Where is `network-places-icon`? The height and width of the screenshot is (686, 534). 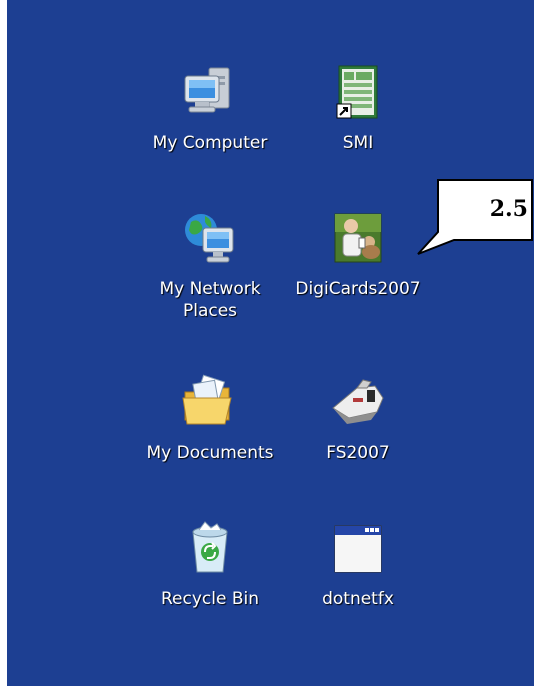
network-places-icon is located at coordinates (209, 238).